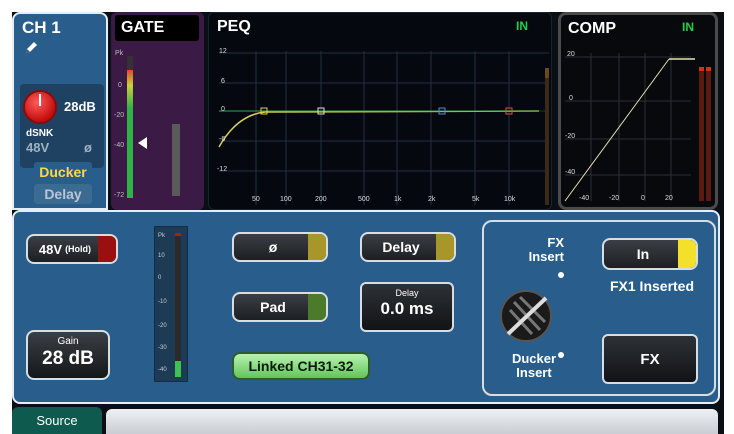 The image size is (734, 434). Describe the element at coordinates (407, 293) in the screenshot. I see `delay-title: Delay` at that location.